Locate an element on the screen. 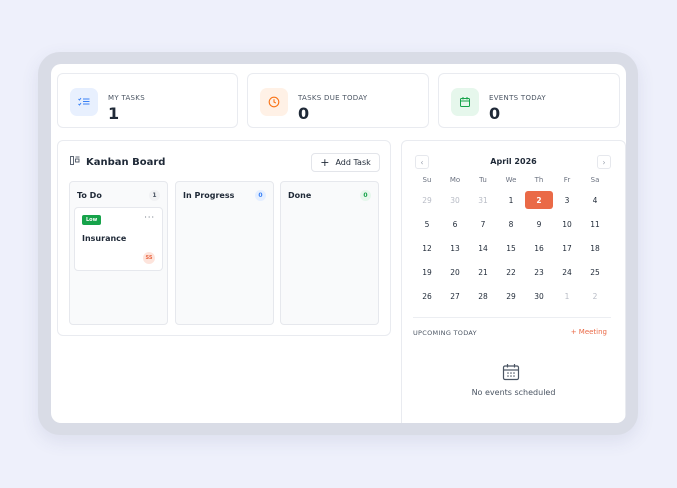 This screenshot has width=677, height=488. calendar-day-outside: 29 is located at coordinates (427, 200).